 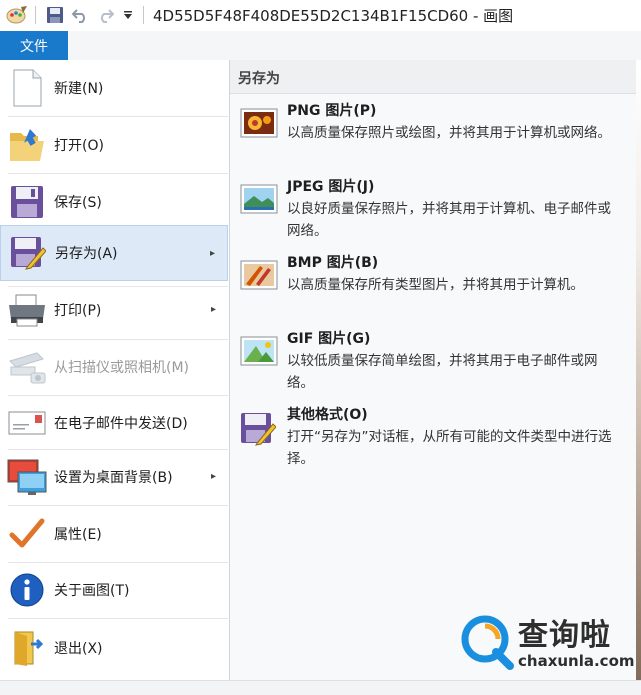 What do you see at coordinates (27, 477) in the screenshot?
I see `desktop-background-icon` at bounding box center [27, 477].